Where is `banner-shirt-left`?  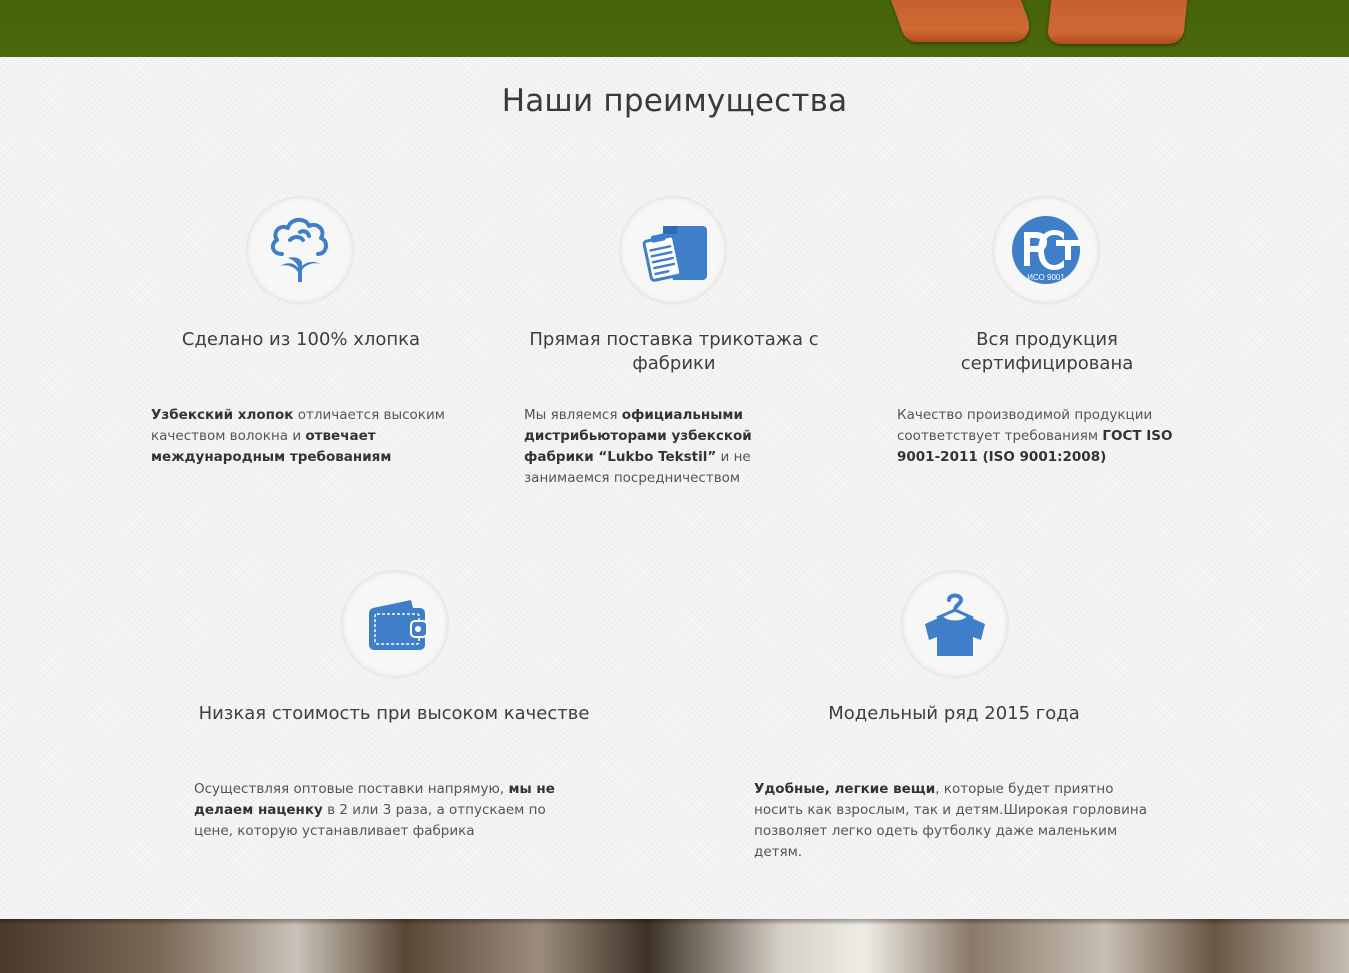 banner-shirt-left is located at coordinates (960, 21).